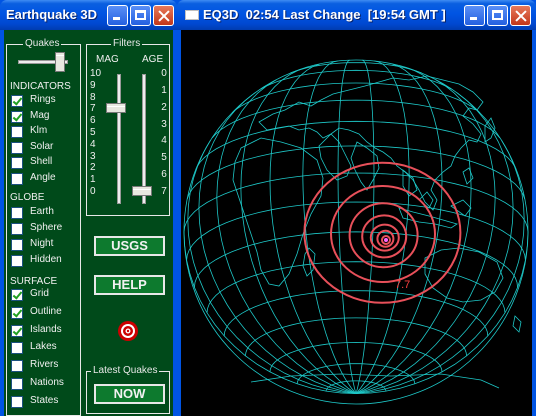 The image size is (536, 416). What do you see at coordinates (44, 365) in the screenshot?
I see `checkbox-label: Rivers` at bounding box center [44, 365].